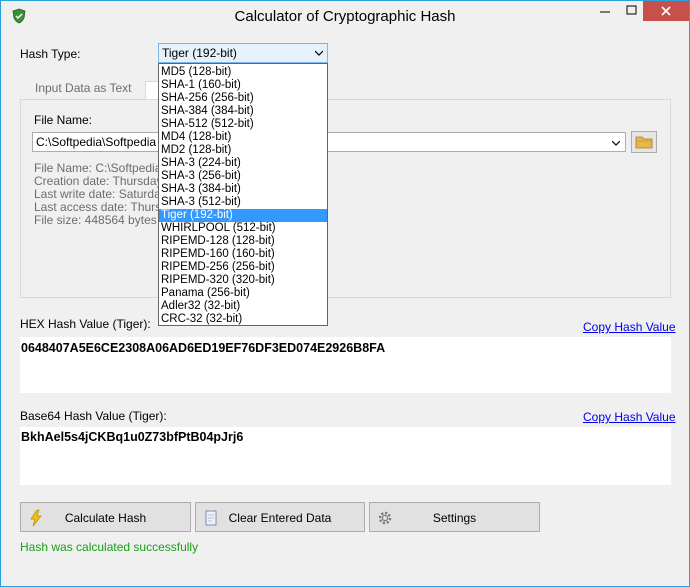 The image size is (690, 587). I want to click on file-info-accessed: Last access date: Thursde, so click(104, 207).